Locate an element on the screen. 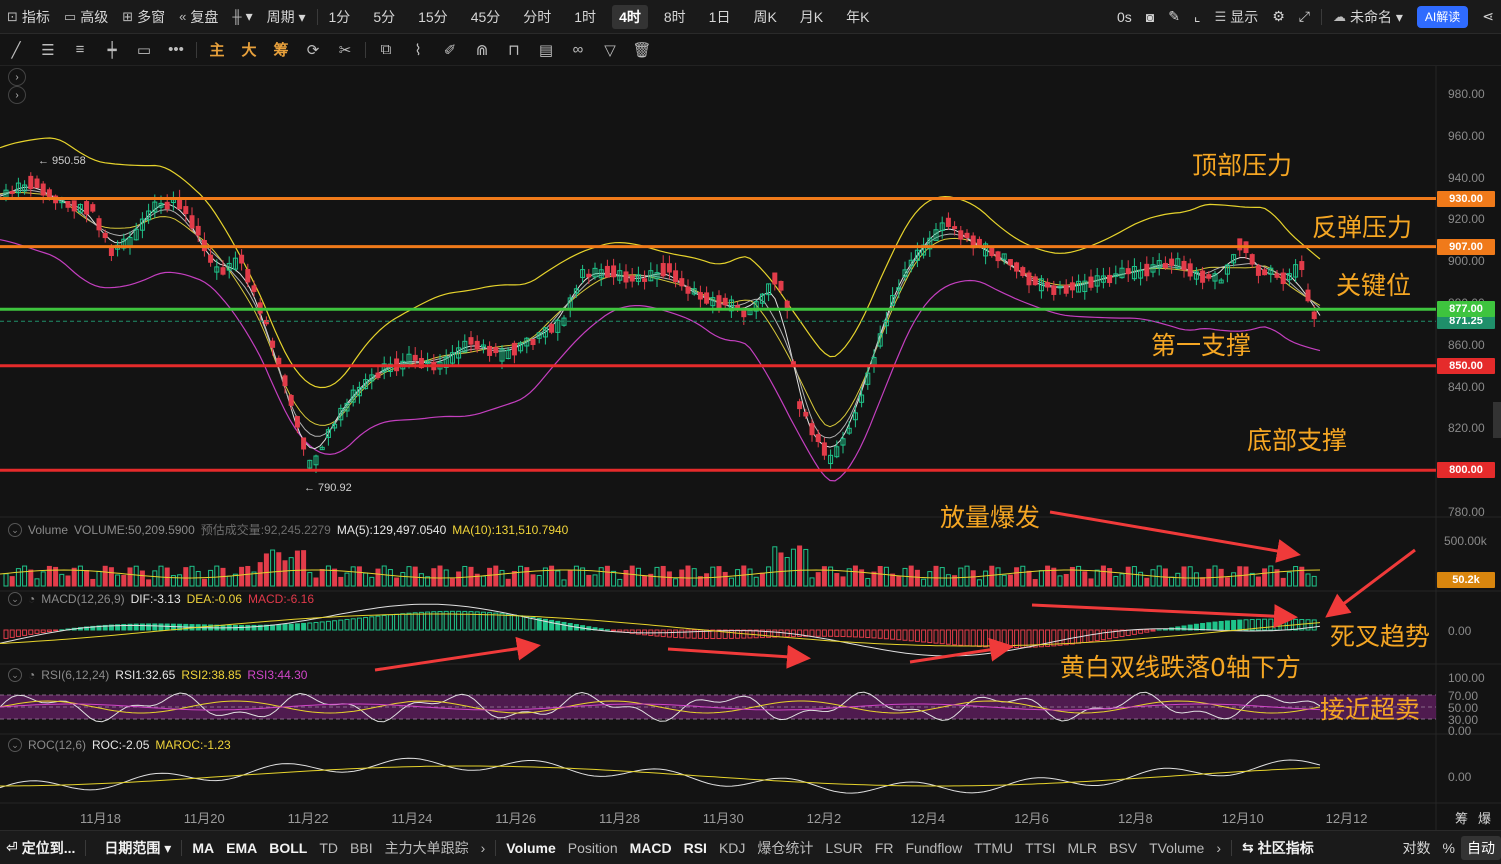 The image size is (1501, 864). liquidation-shortcut: 爆 is located at coordinates (1484, 817).